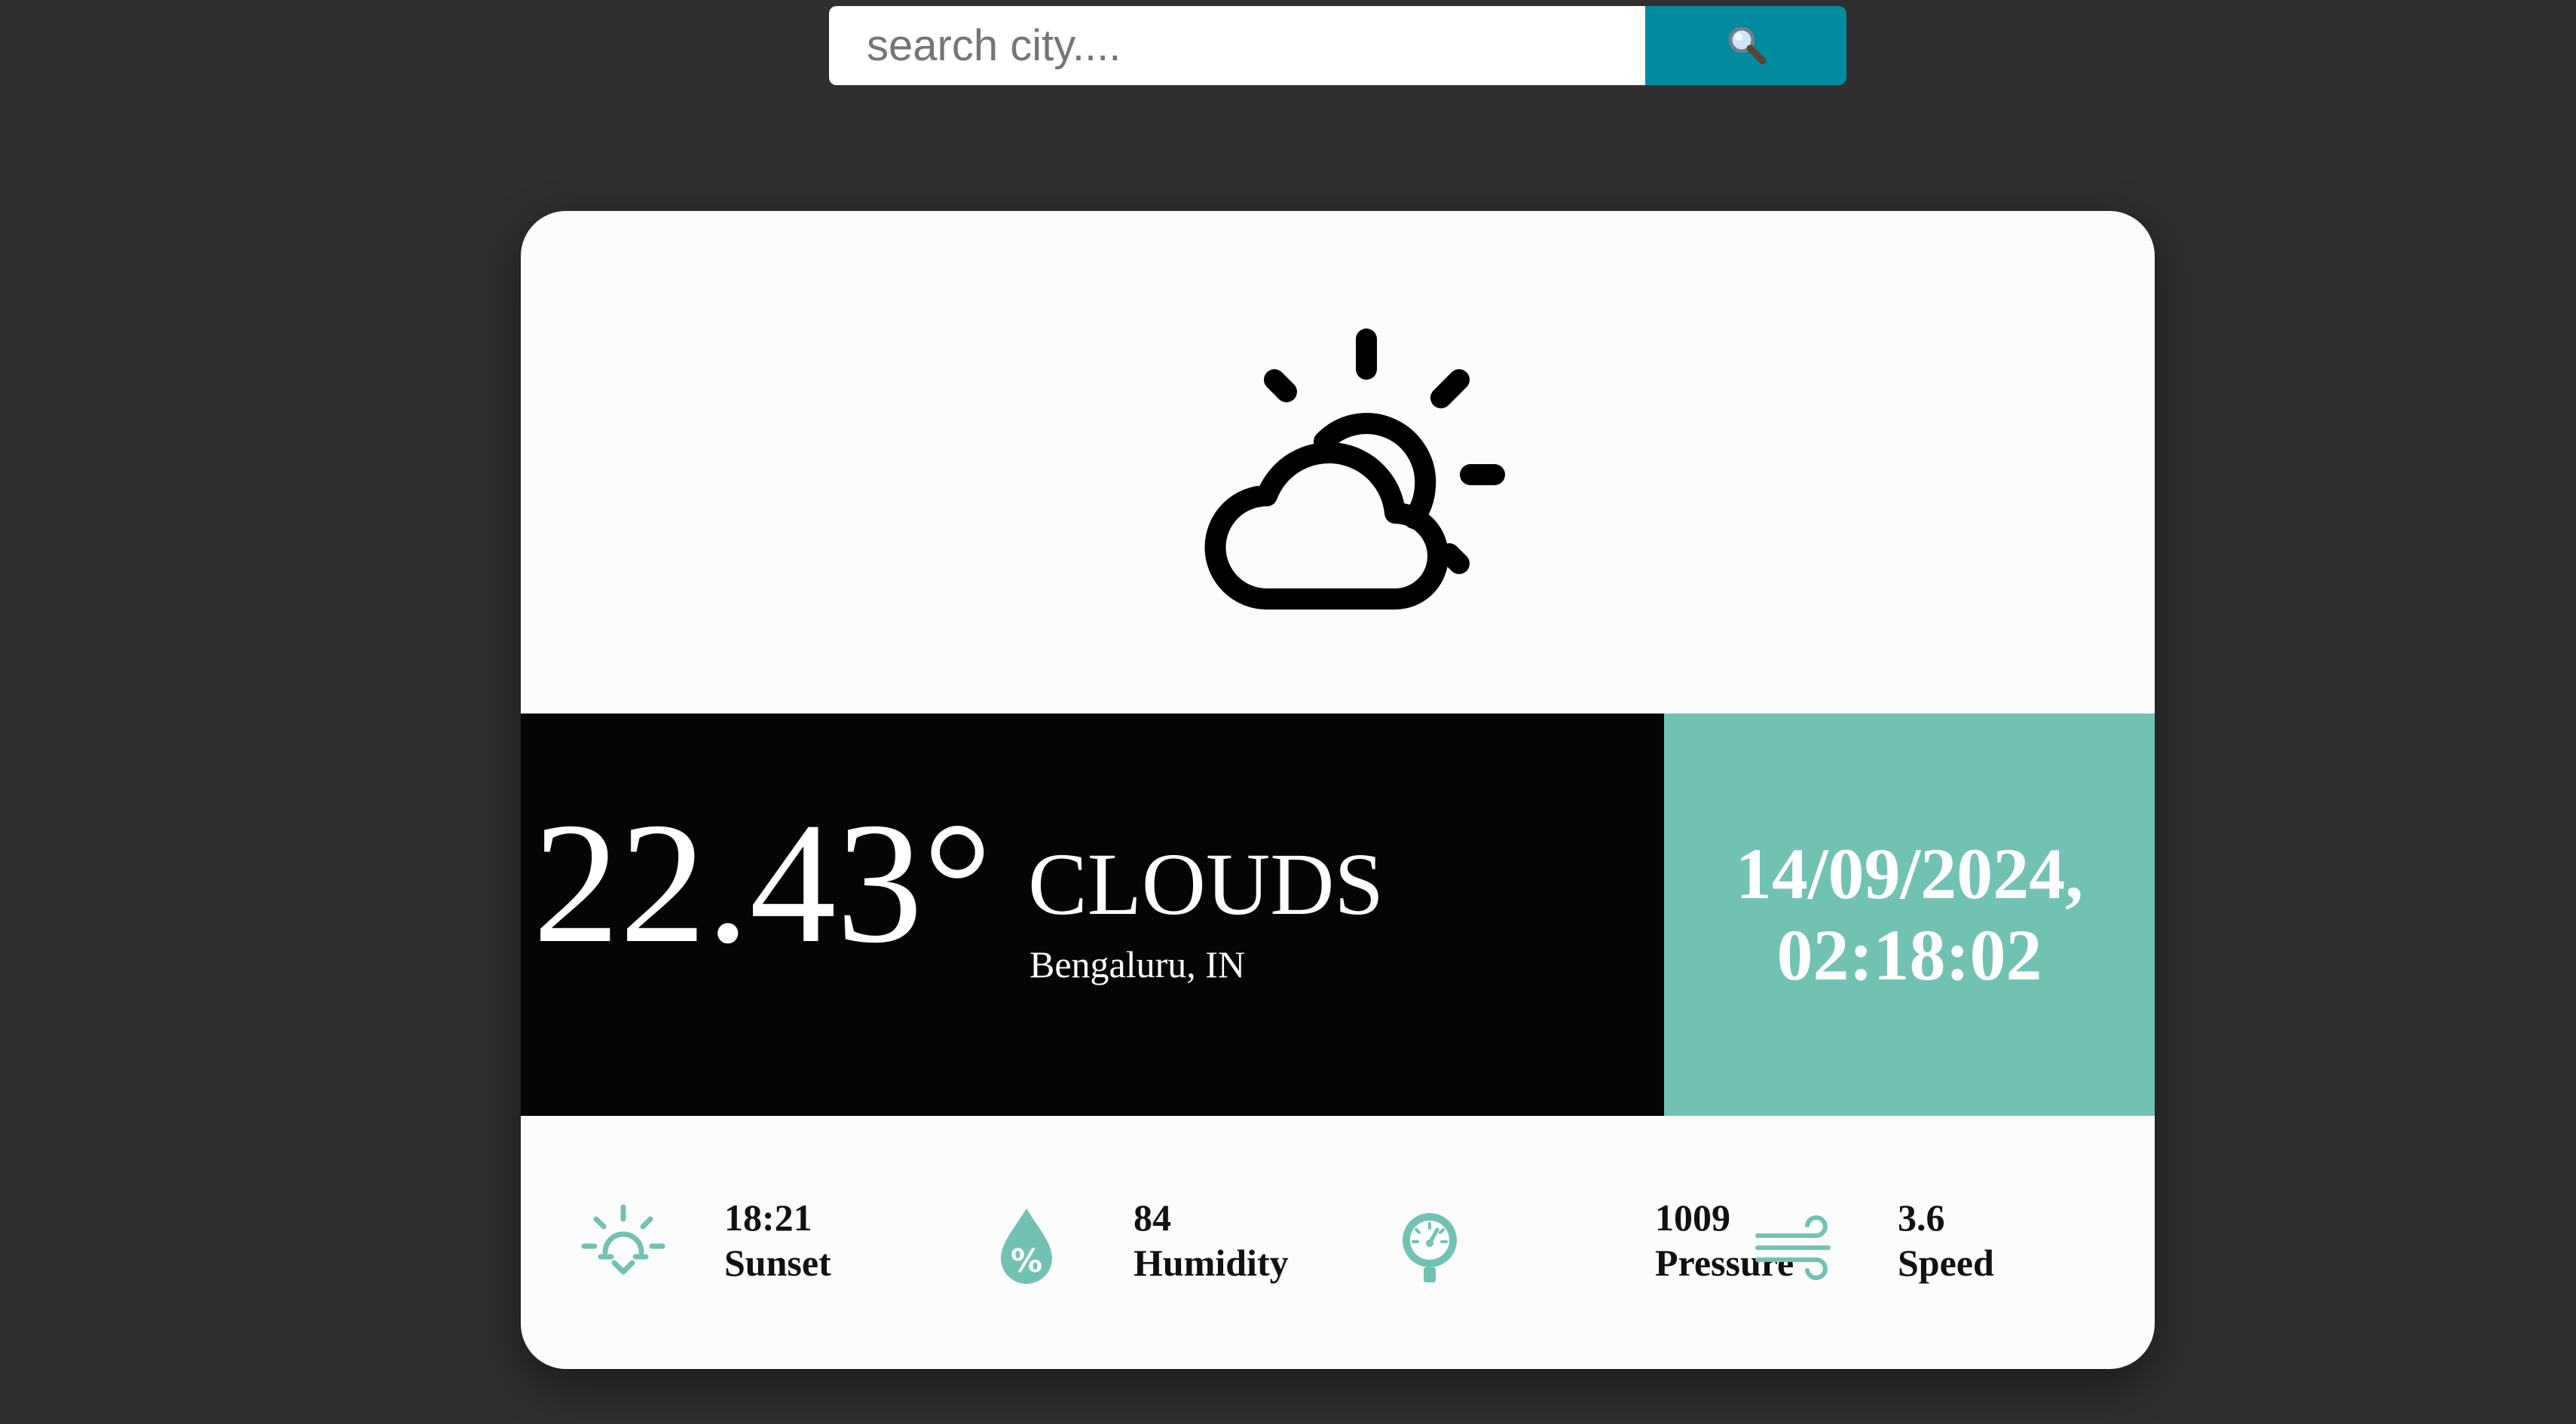 The width and height of the screenshot is (2576, 1424). Describe the element at coordinates (1206, 885) in the screenshot. I see `weather-condition: CLOUDS` at that location.